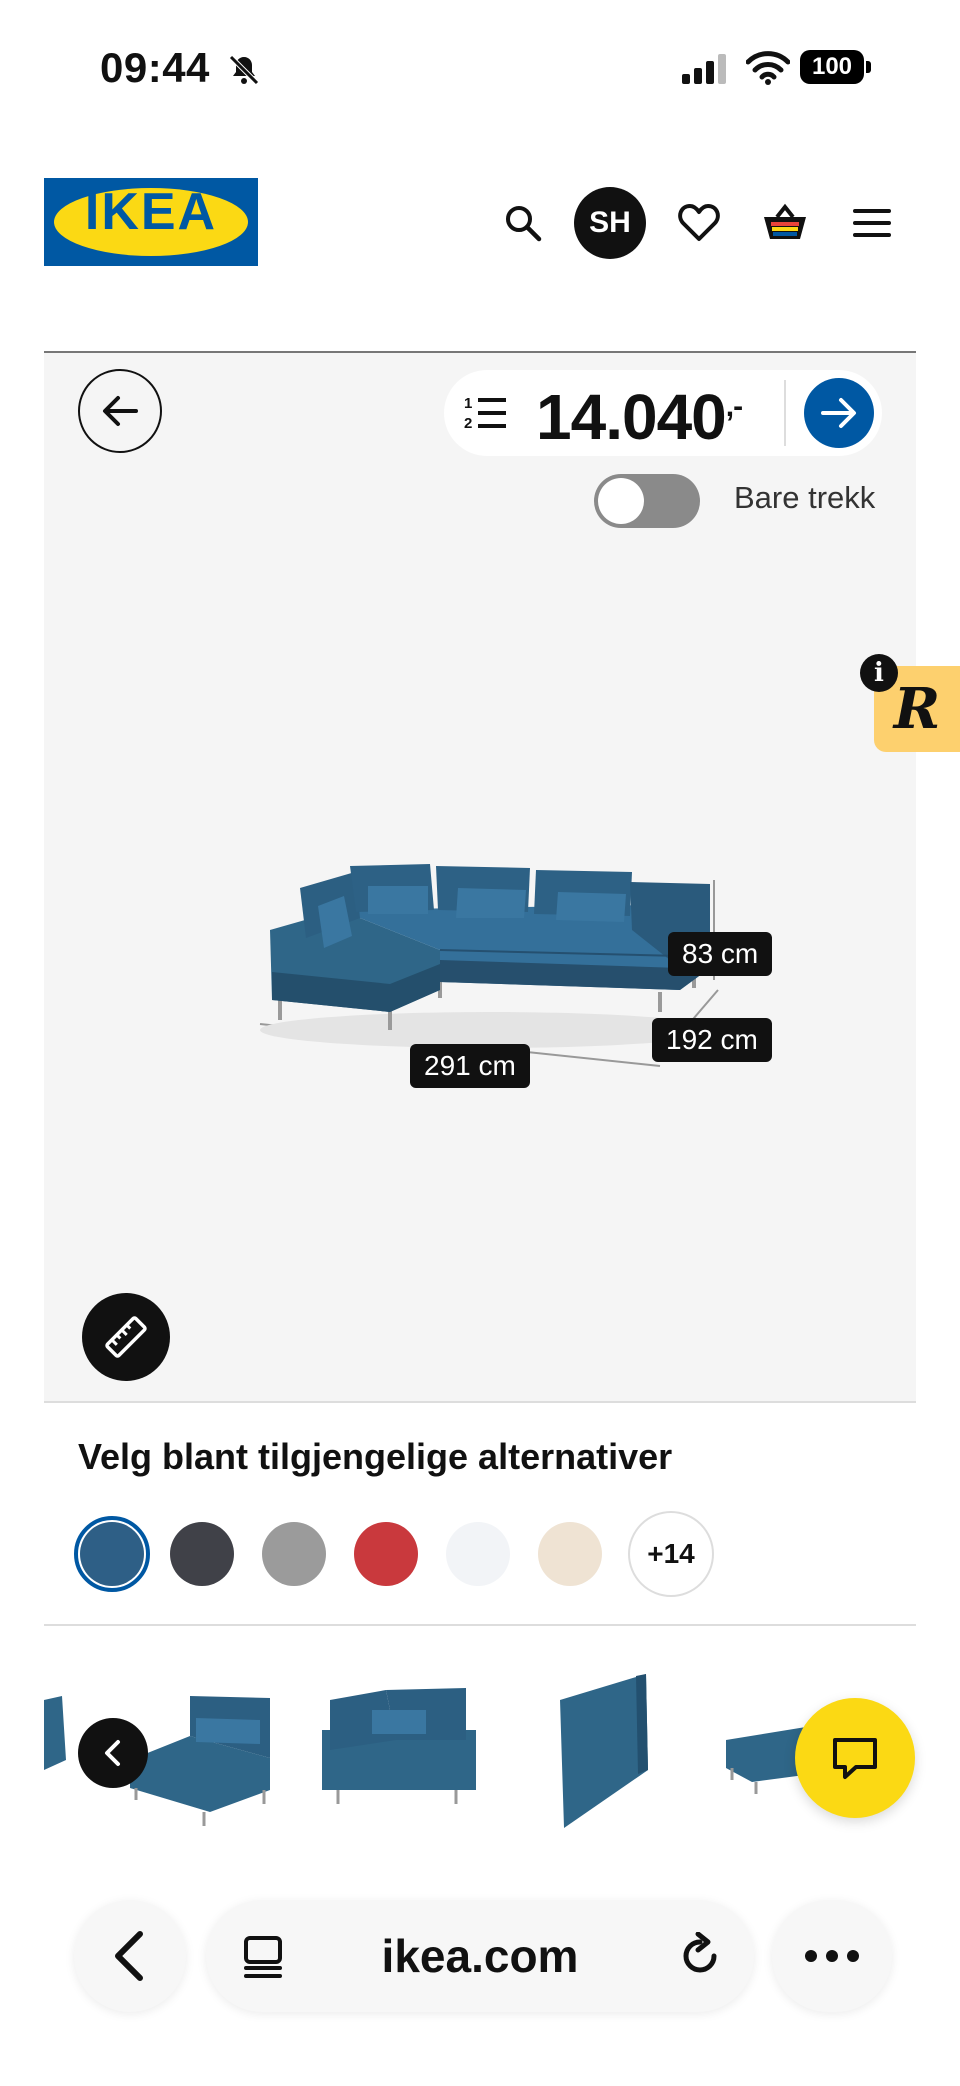 Image resolution: width=960 pixels, height=2086 pixels. Describe the element at coordinates (647, 501) in the screenshot. I see `covers-only-toggle` at that location.